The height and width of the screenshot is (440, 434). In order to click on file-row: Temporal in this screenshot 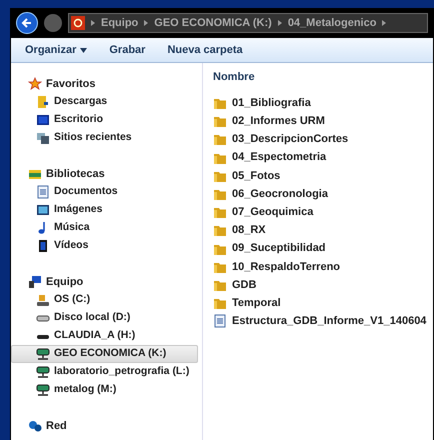, I will do `click(323, 303)`.